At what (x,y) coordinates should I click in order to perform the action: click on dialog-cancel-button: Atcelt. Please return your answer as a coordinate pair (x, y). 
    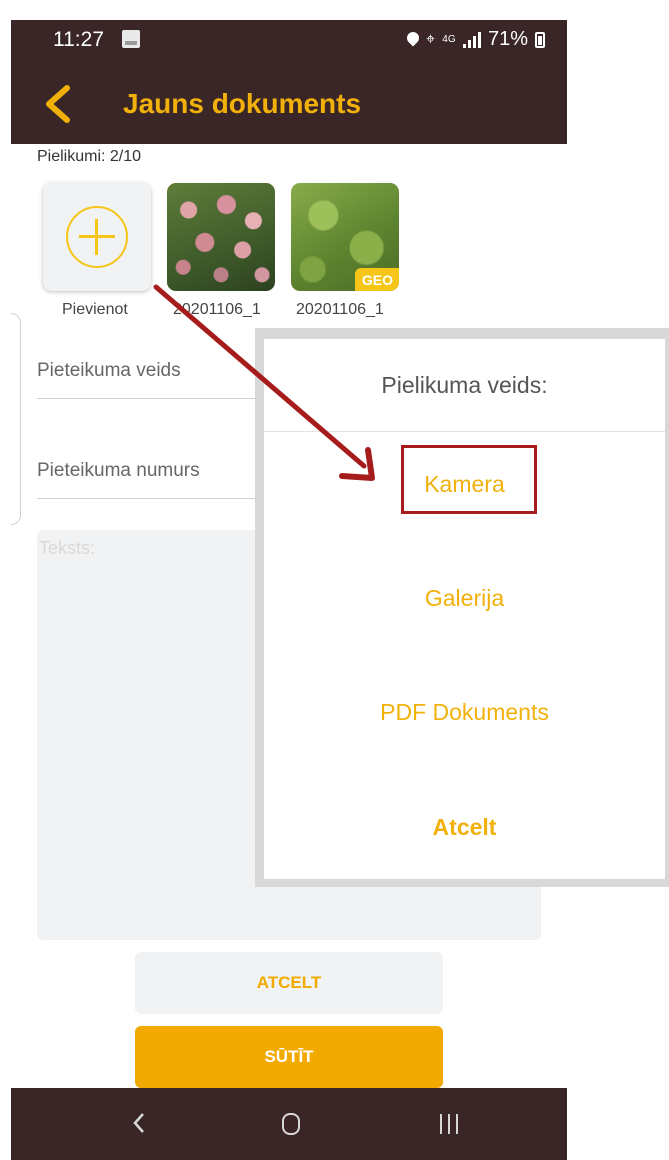
    Looking at the image, I should click on (464, 827).